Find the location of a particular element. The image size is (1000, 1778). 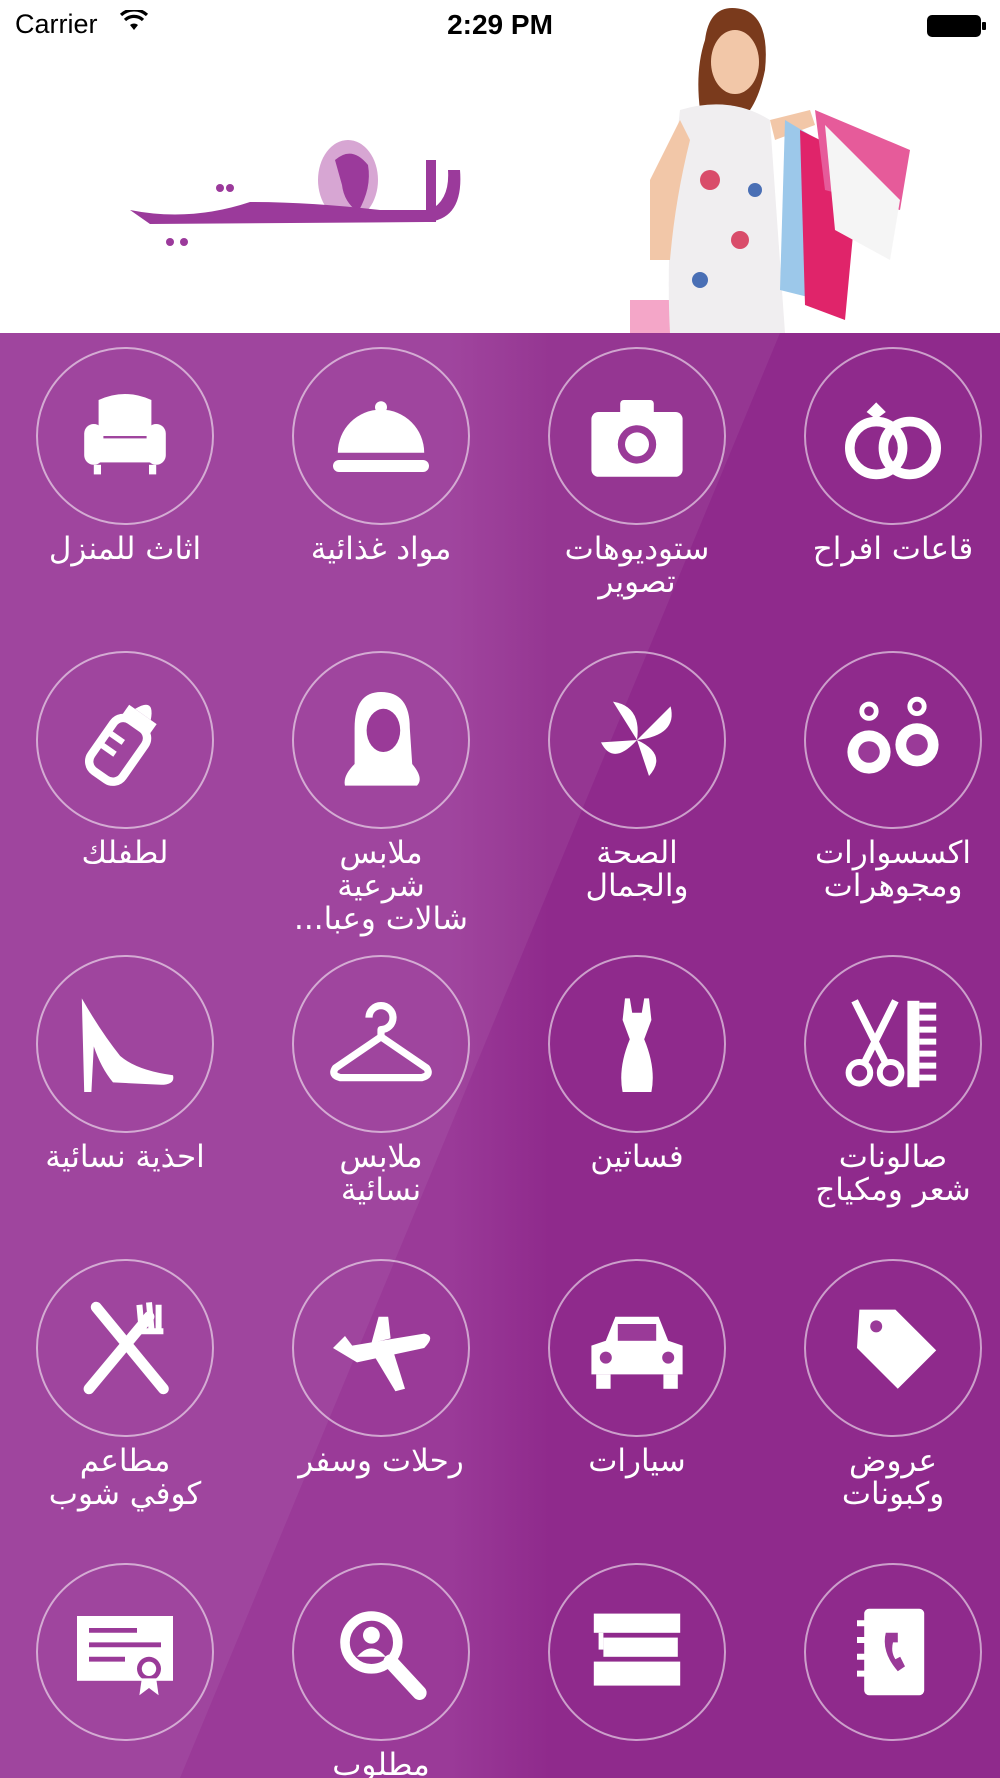

camera-icon is located at coordinates (637, 436).